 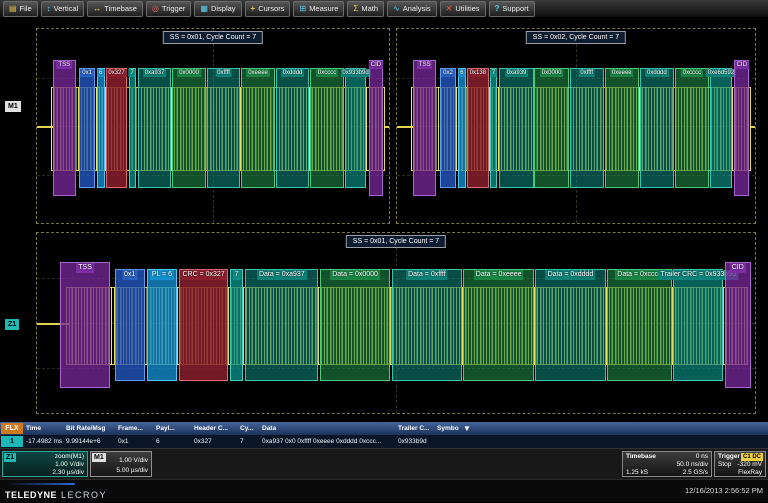 I want to click on cell-frame: 0x1, so click(x=123, y=441).